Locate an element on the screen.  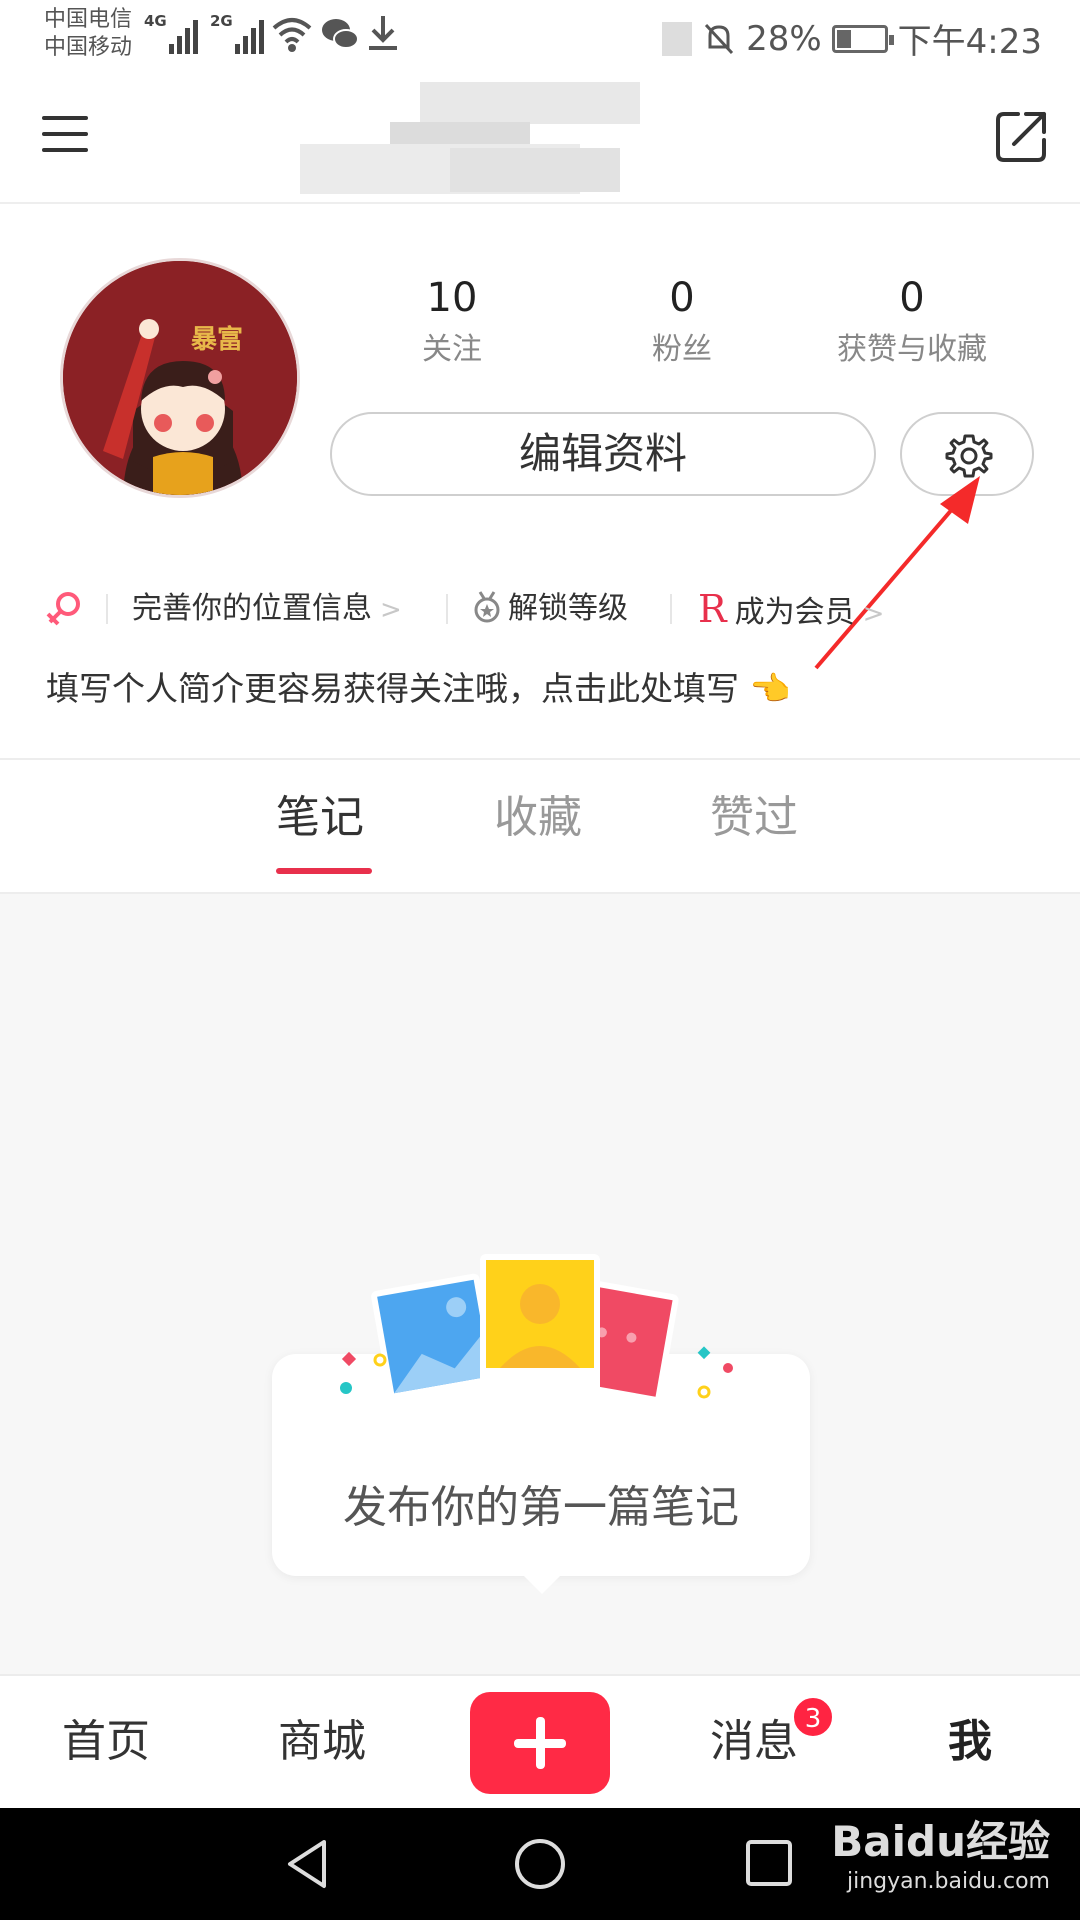
carrier-stack: 中国电信 中国移动 is located at coordinates (88, 34).